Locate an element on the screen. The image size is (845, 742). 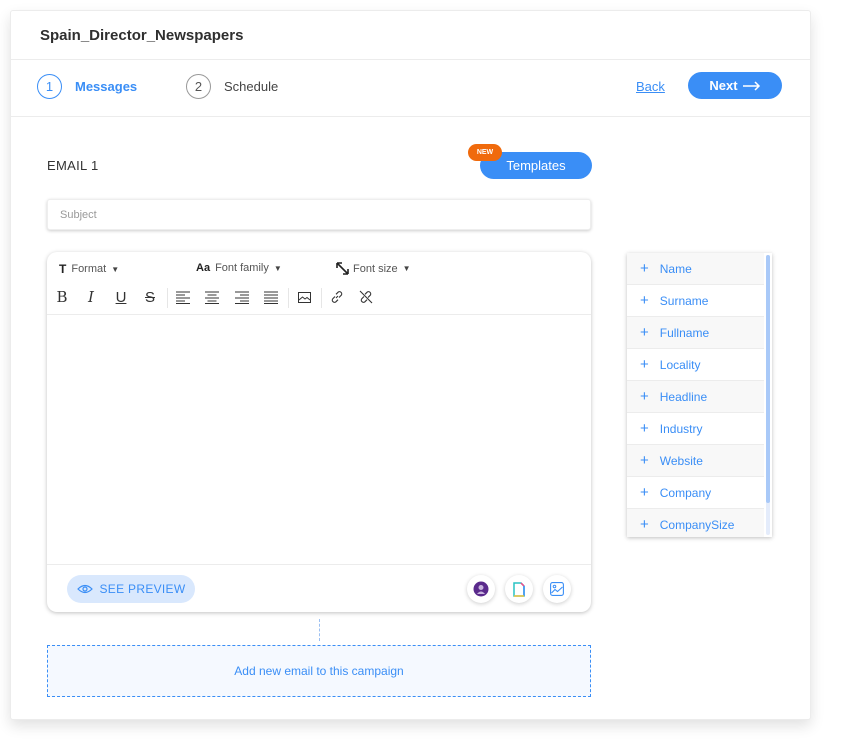
italic-button: I is located at coordinates (91, 297).